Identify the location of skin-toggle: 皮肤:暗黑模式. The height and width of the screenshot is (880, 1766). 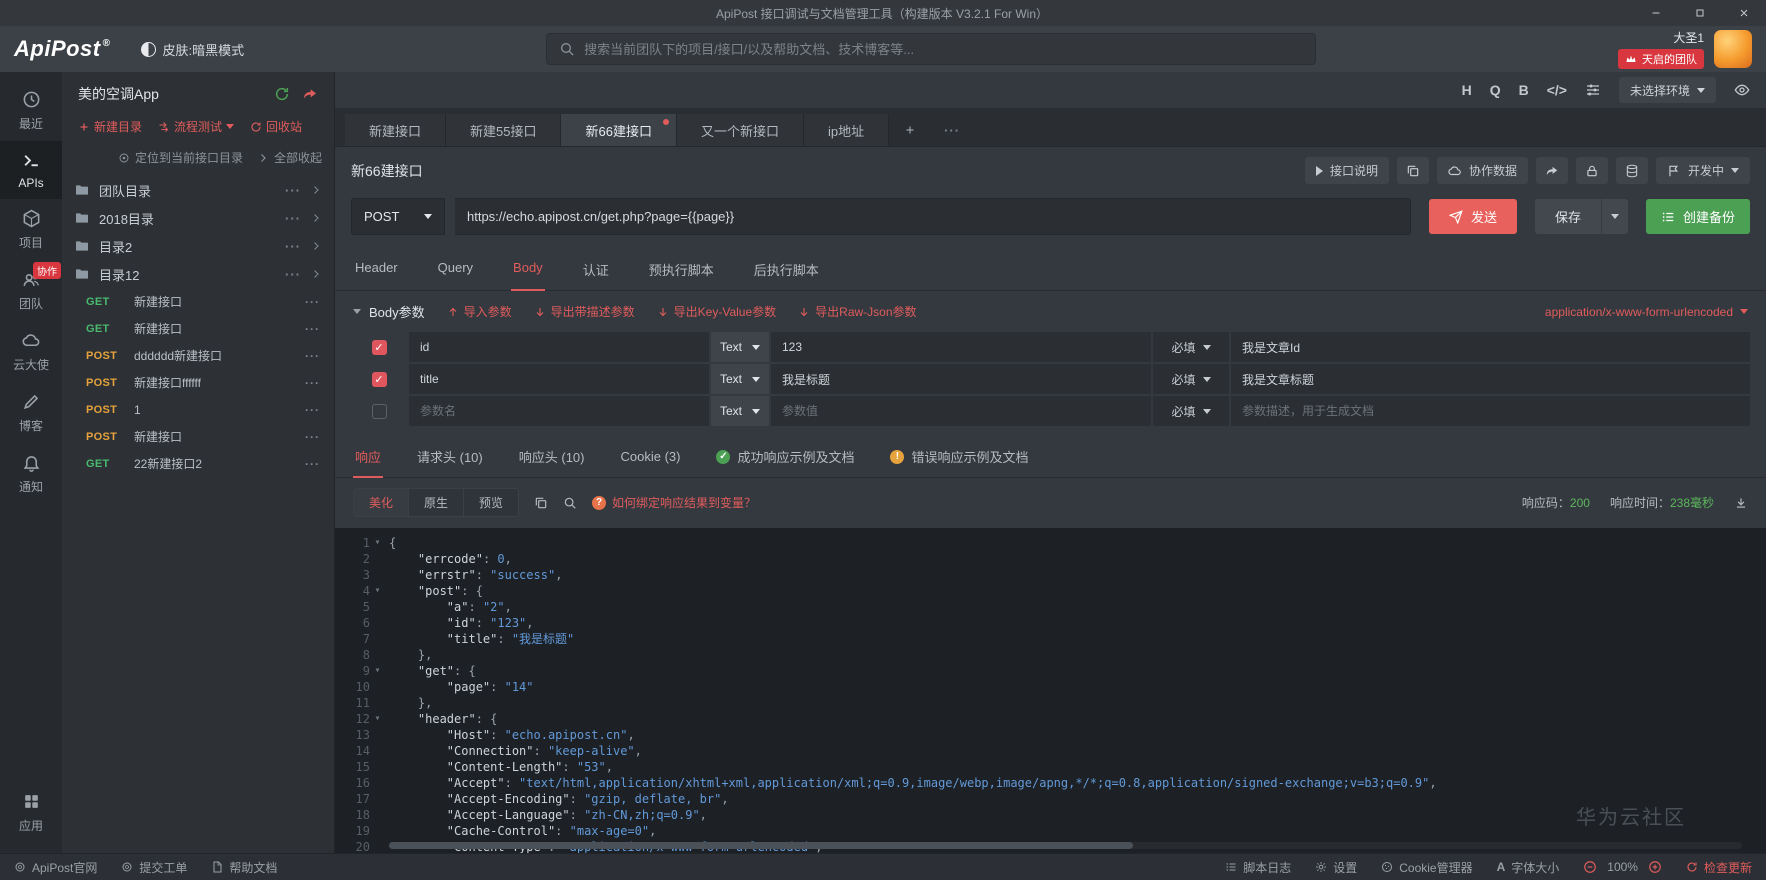
(192, 49).